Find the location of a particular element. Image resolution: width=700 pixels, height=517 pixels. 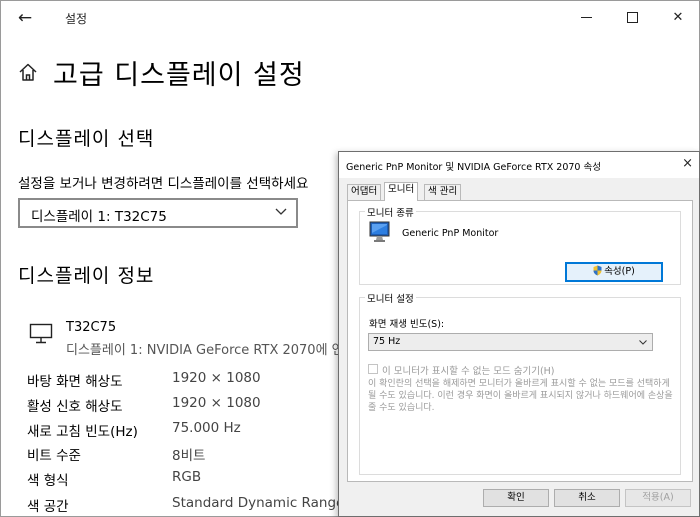

monitor-name: T32C75 is located at coordinates (91, 327).